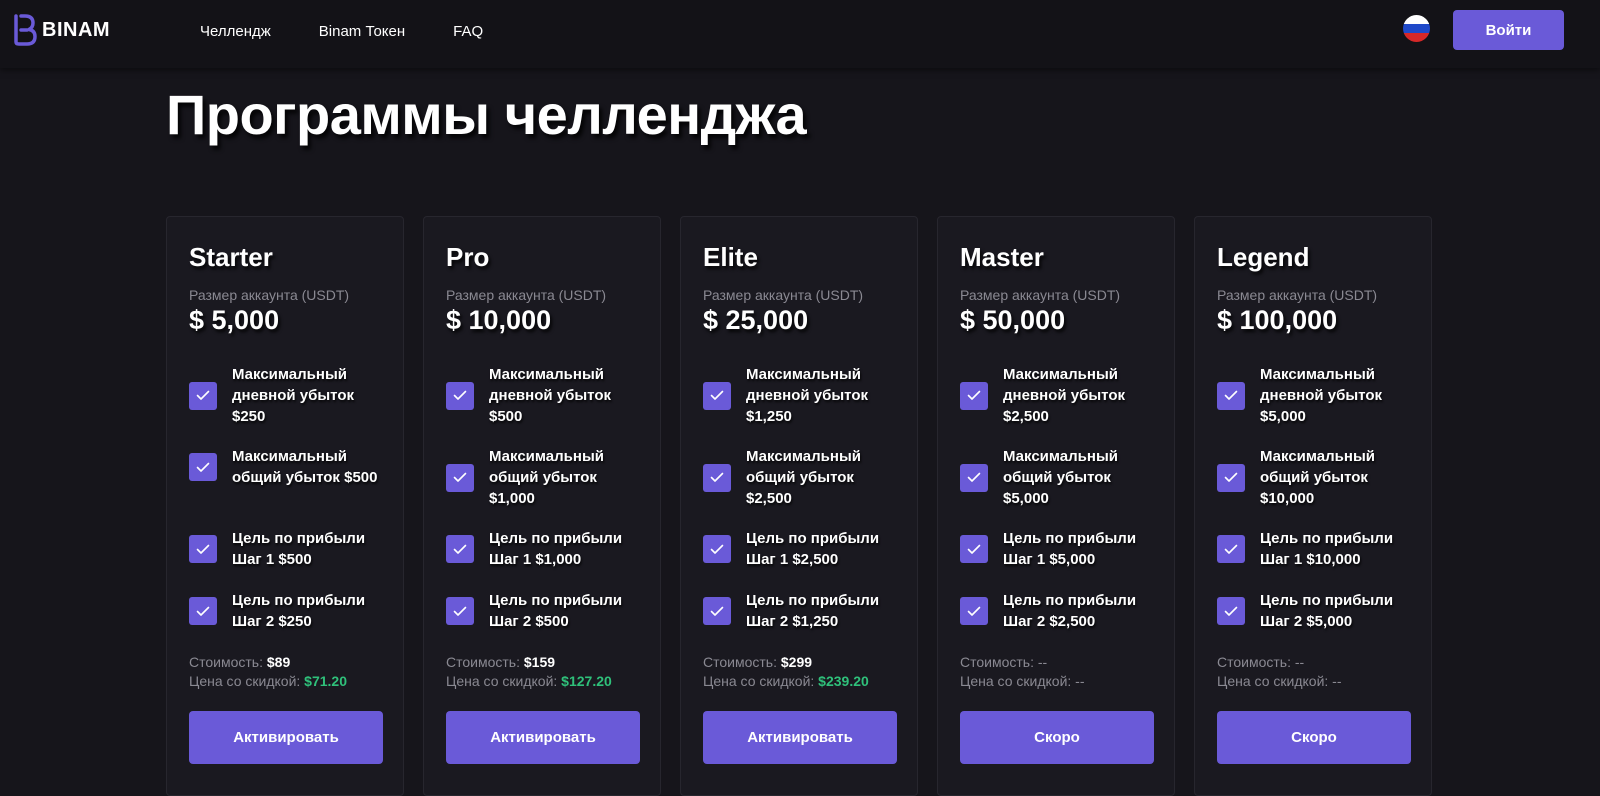 The width and height of the screenshot is (1600, 796). Describe the element at coordinates (289, 611) in the screenshot. I see `feature-item: Цель по прибыли Шаг 2 $250` at that location.